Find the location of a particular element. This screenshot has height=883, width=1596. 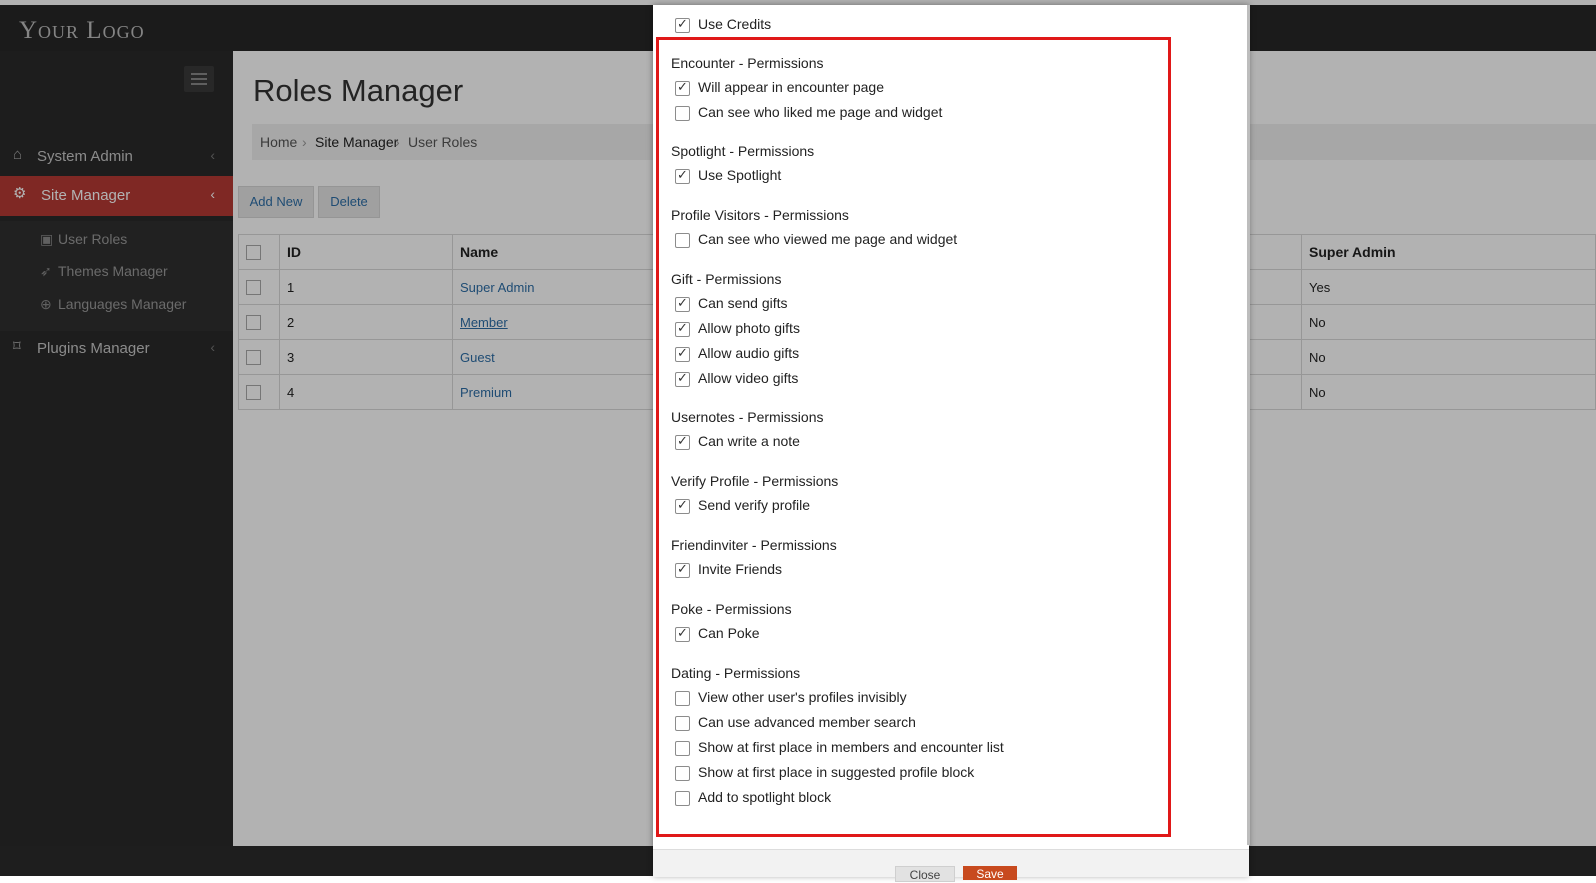

close-button: Close is located at coordinates (925, 874).